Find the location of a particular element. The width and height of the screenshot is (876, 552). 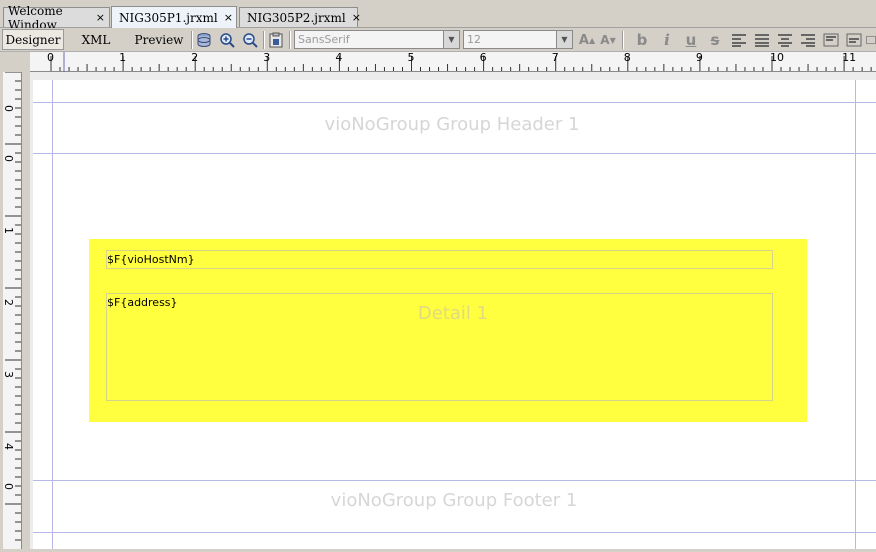

ruler-label: 6 is located at coordinates (483, 57).